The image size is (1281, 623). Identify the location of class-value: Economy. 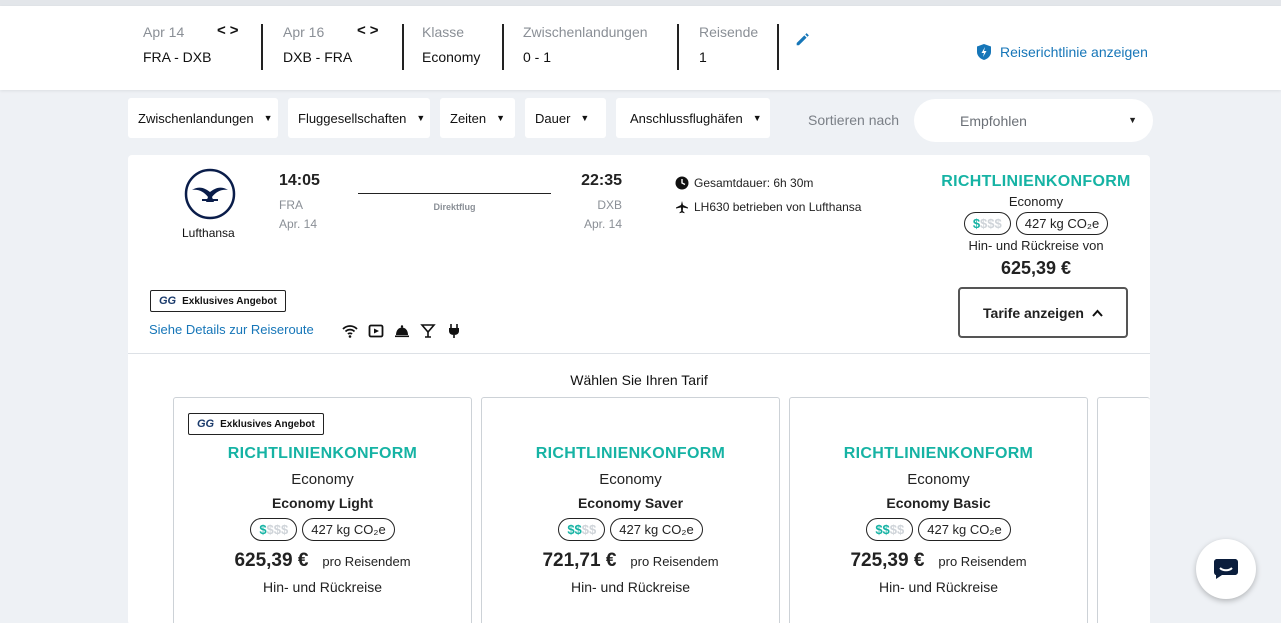
(451, 57).